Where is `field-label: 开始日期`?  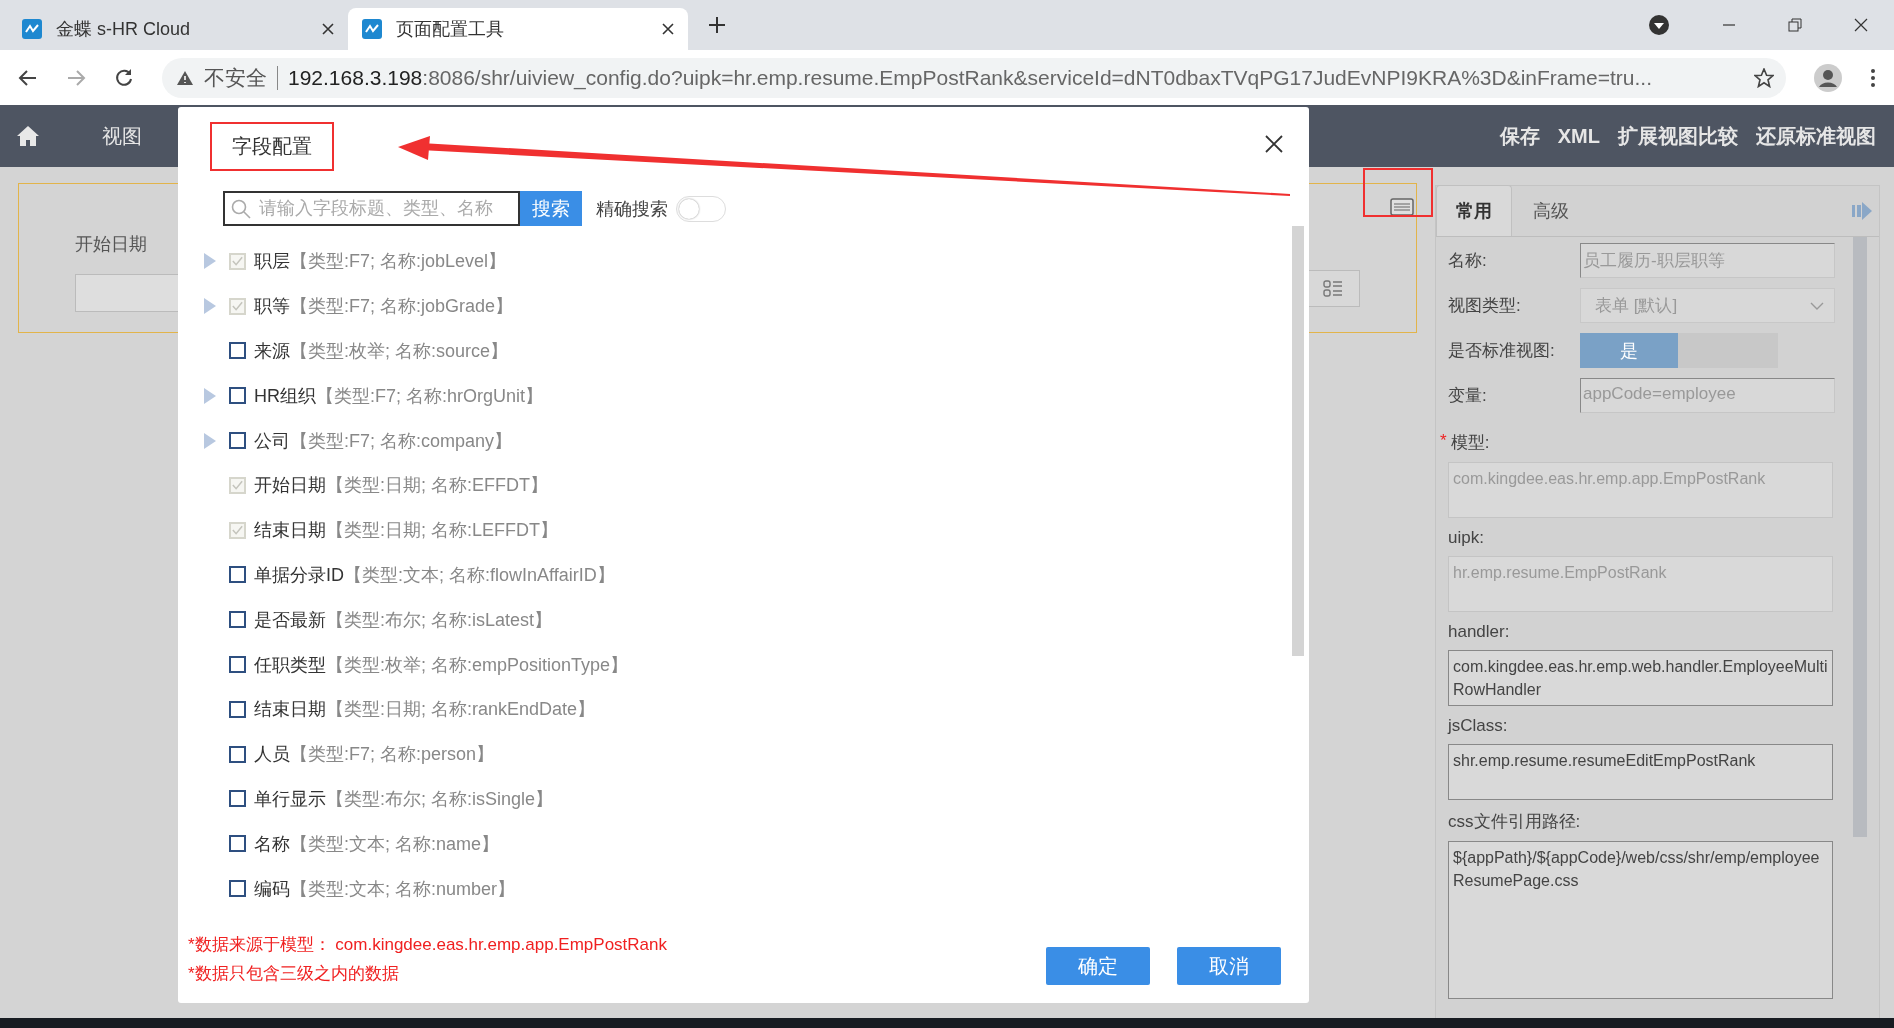 field-label: 开始日期 is located at coordinates (111, 244).